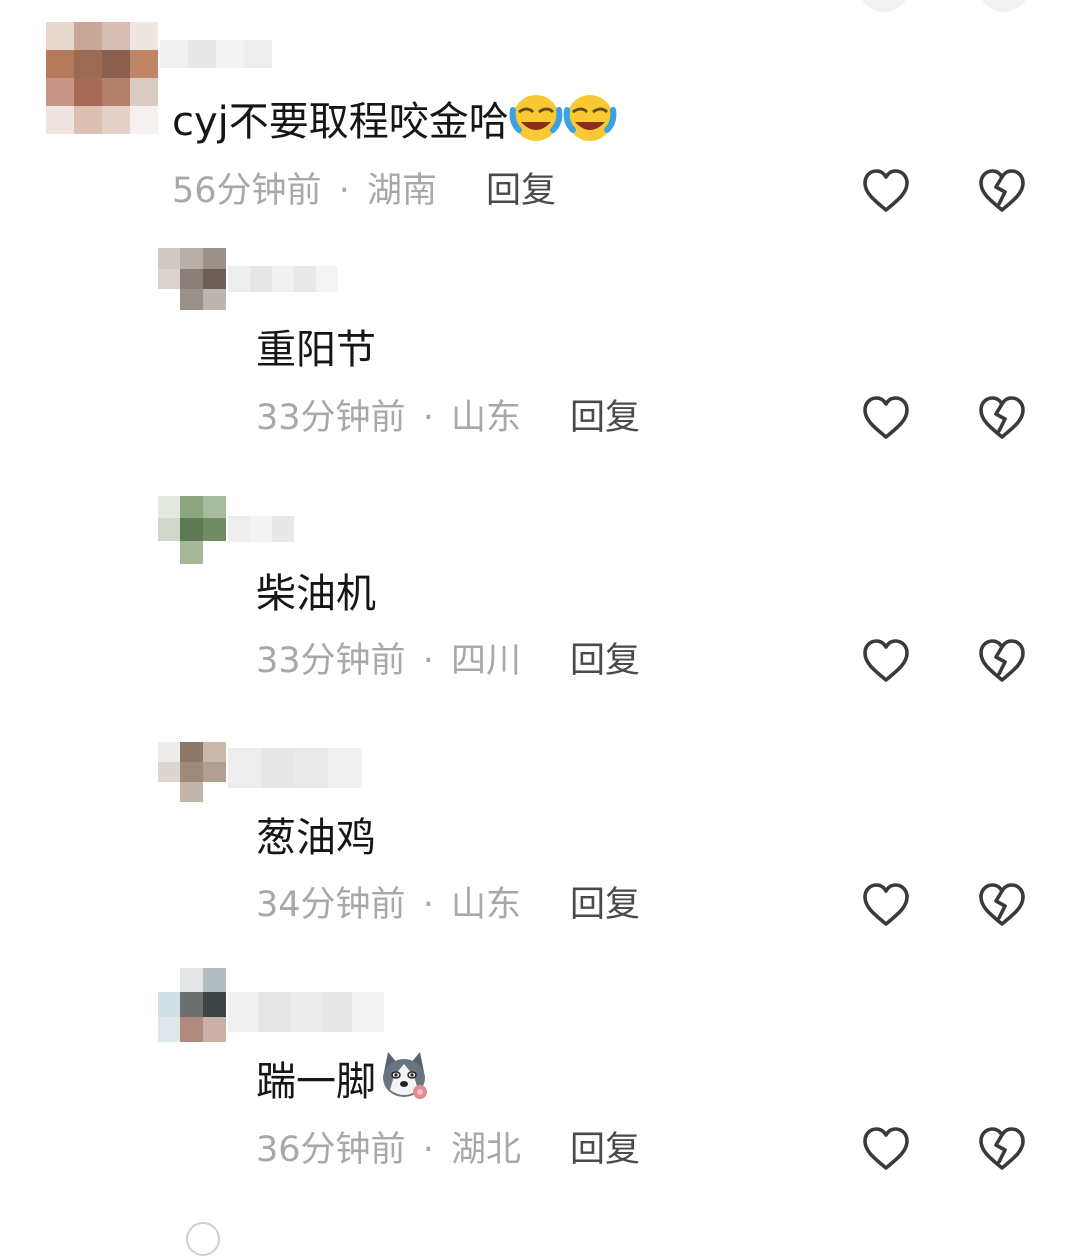  What do you see at coordinates (316, 350) in the screenshot?
I see `comment-text: 重阳节` at bounding box center [316, 350].